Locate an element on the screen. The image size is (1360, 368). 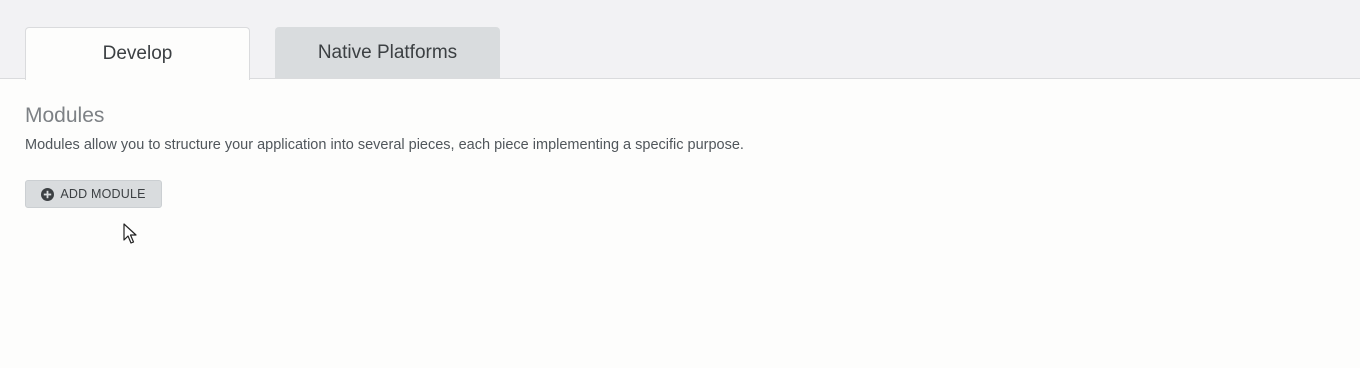
tab-develop: Develop is located at coordinates (137, 53).